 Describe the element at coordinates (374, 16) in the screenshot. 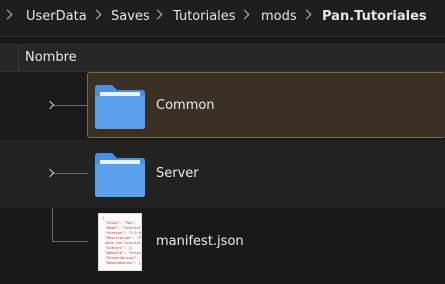

I see `breadcrumb-item-current: Pan.Tutoriales` at that location.